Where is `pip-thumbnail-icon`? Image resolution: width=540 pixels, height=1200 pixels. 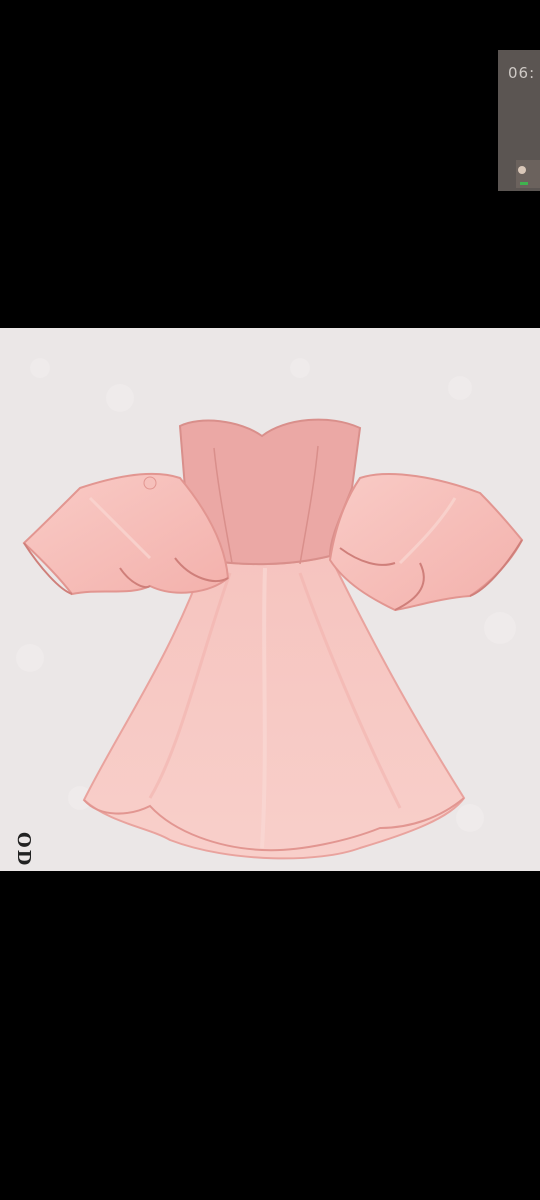
pip-thumbnail-icon is located at coordinates (528, 174).